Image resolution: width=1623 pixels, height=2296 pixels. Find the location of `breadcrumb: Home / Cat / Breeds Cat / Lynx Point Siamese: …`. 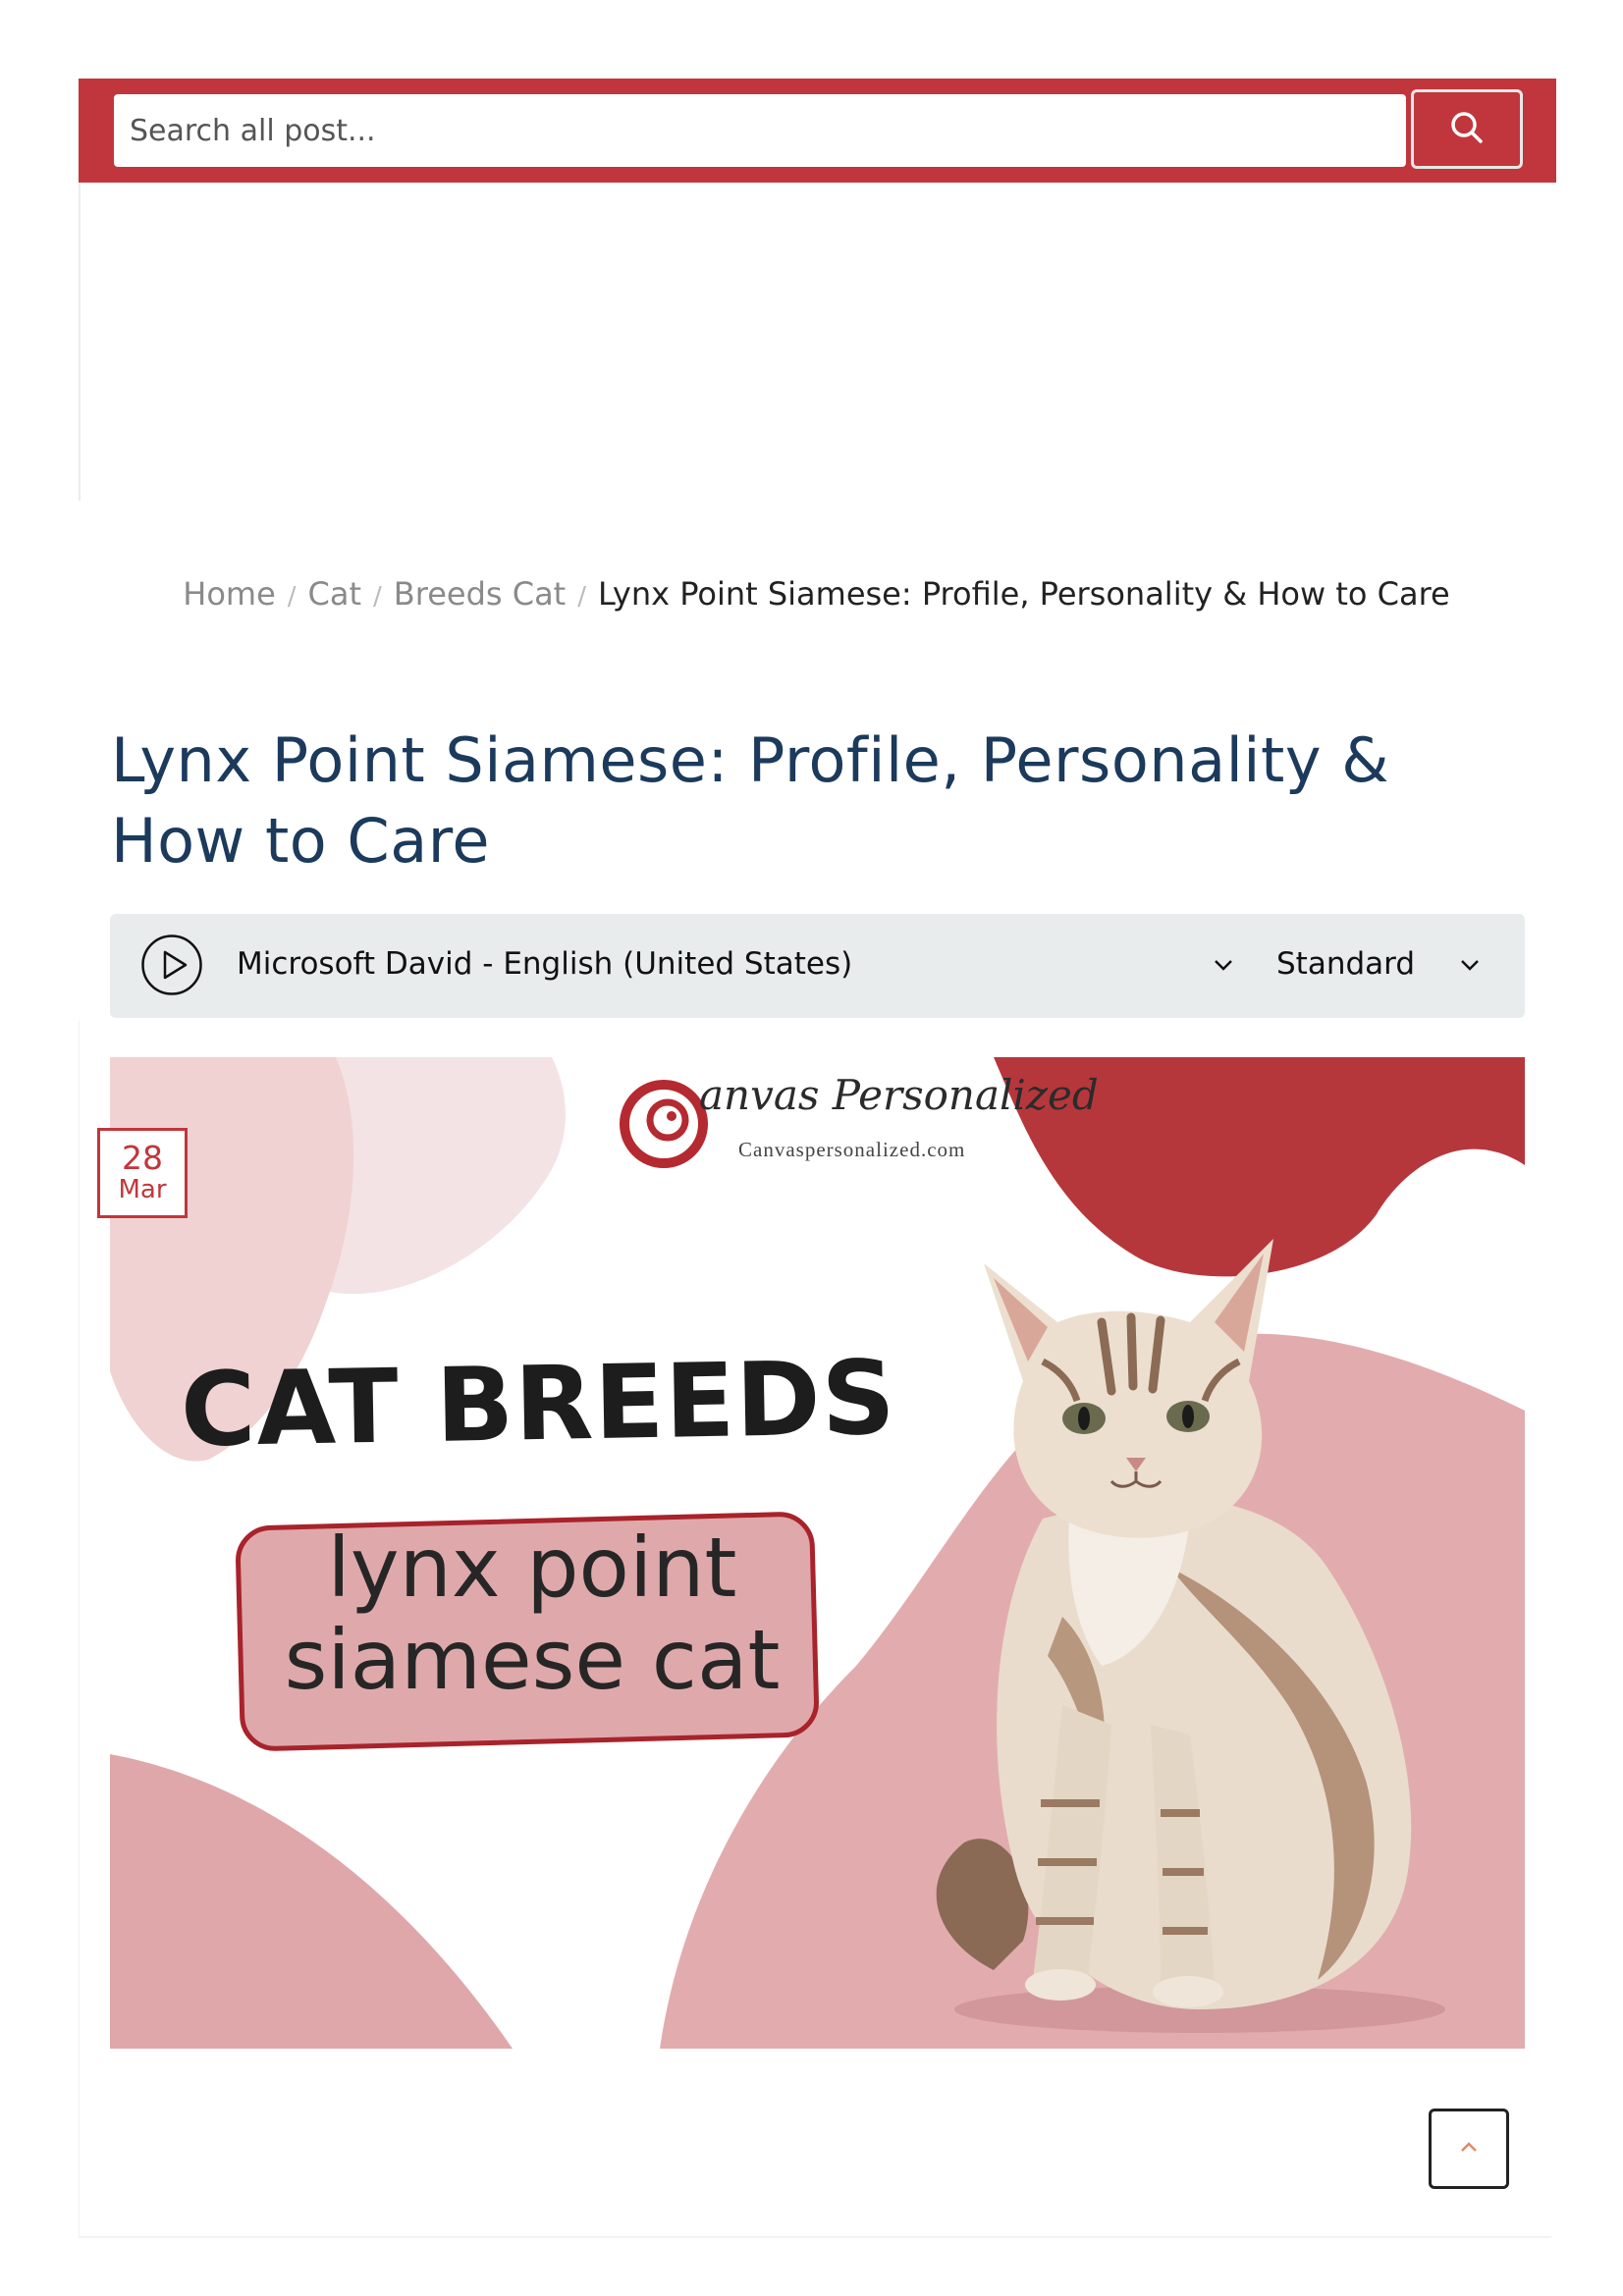

breadcrumb: Home / Cat / Breeds Cat / Lynx Point Siamese: … is located at coordinates (811, 594).